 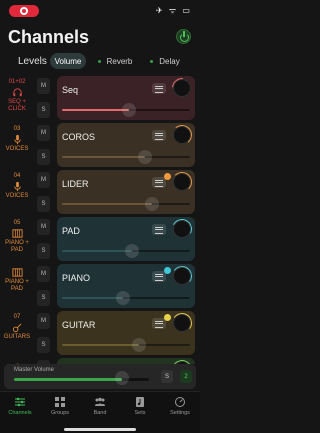 I want to click on master-solo-button: S, so click(x=167, y=376).